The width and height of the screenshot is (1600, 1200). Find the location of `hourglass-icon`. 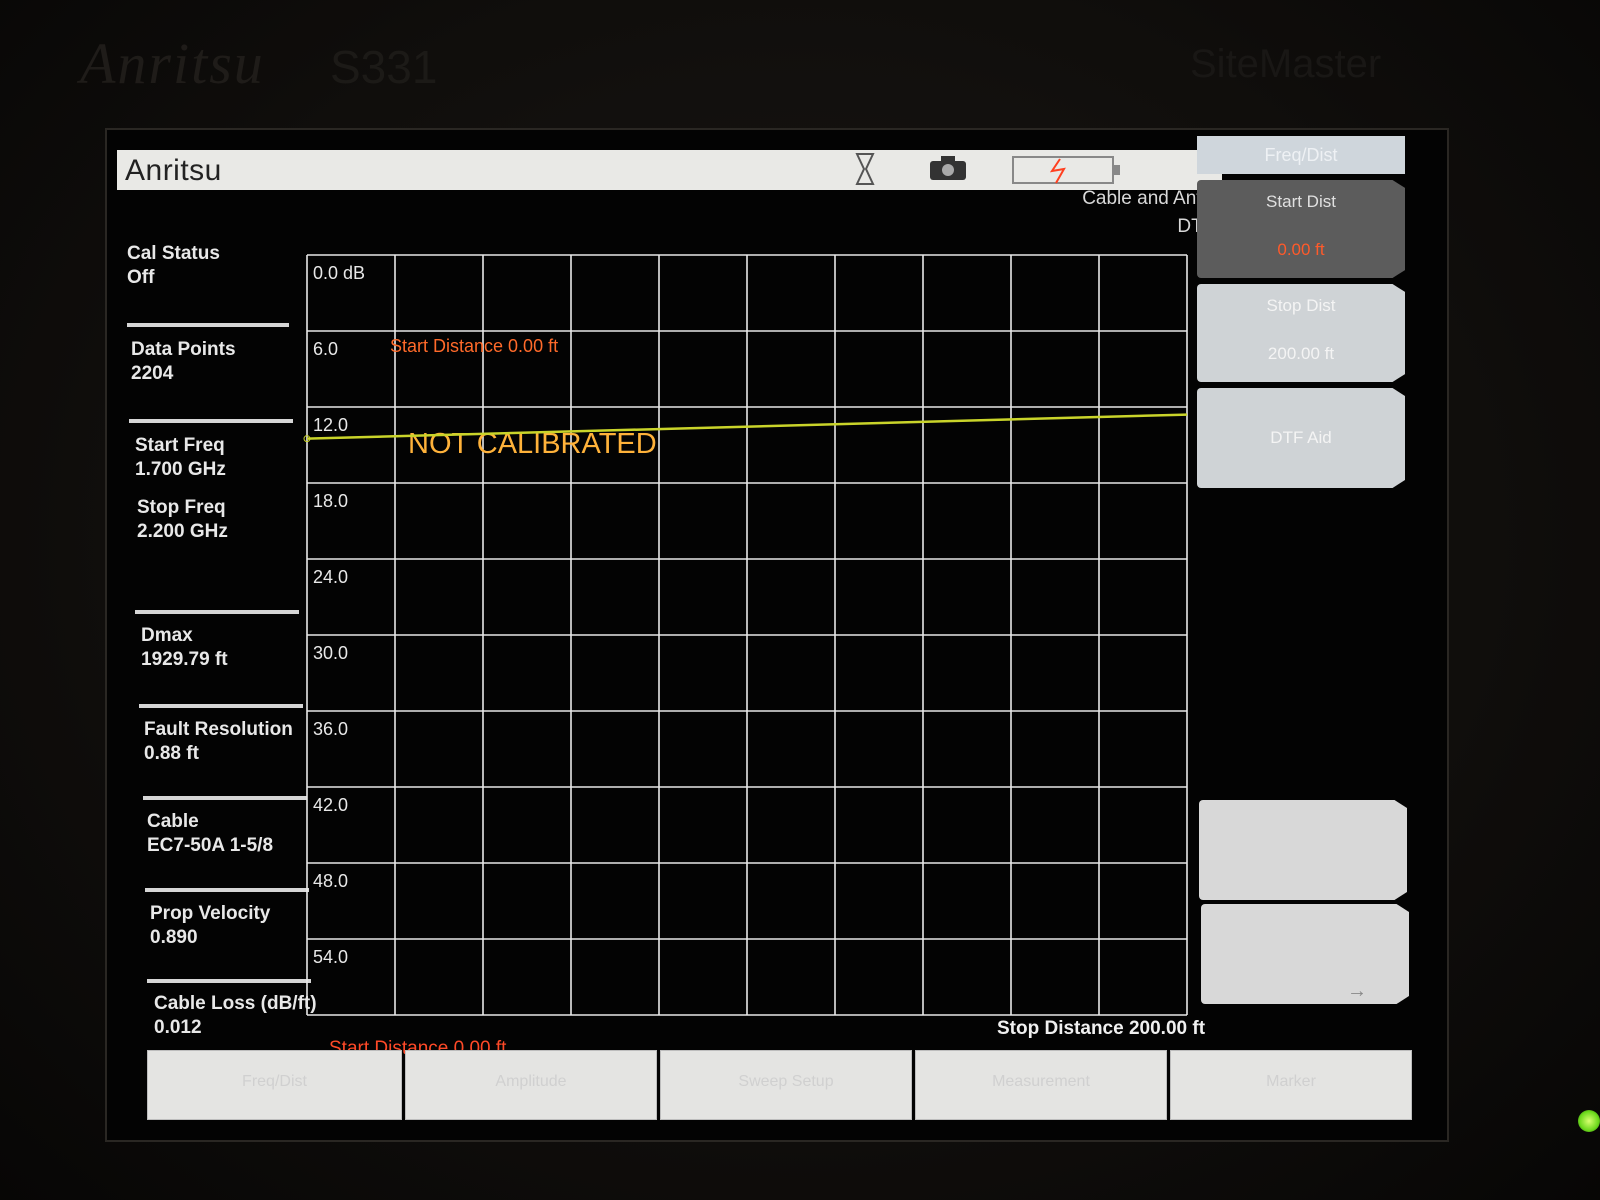

hourglass-icon is located at coordinates (865, 169).